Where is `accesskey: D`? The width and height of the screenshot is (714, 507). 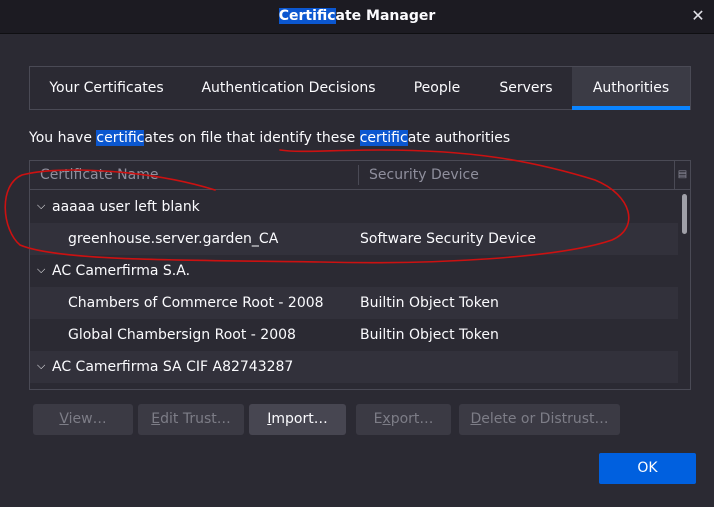 accesskey: D is located at coordinates (476, 419).